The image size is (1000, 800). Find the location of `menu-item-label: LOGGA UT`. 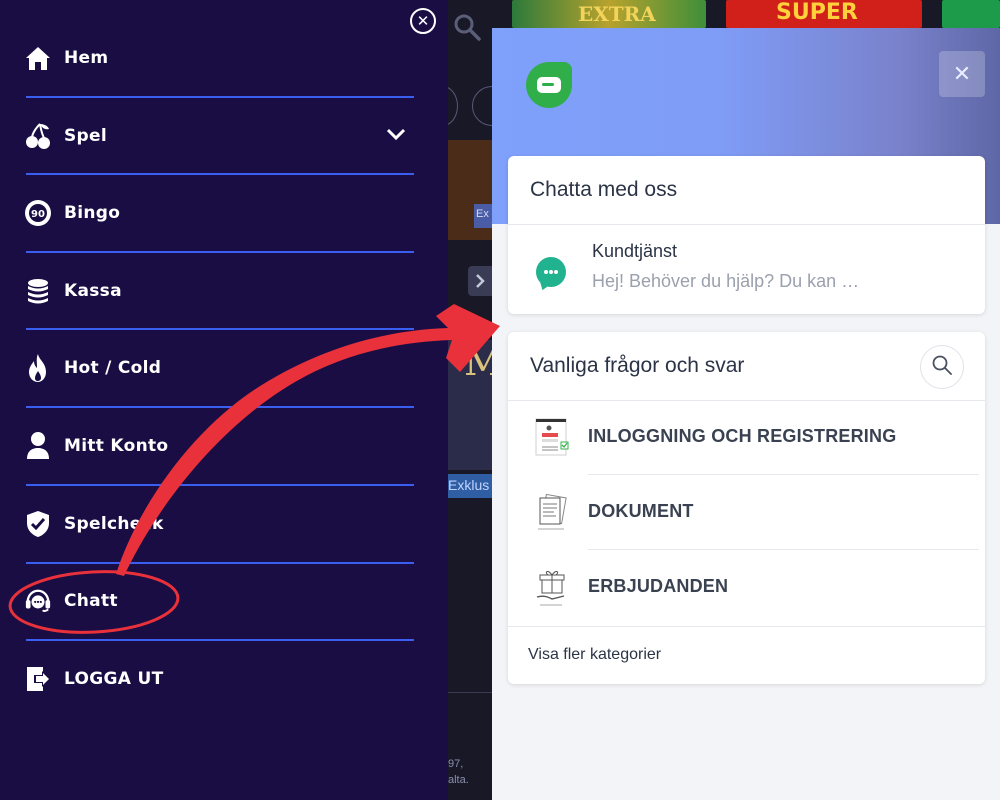

menu-item-label: LOGGA UT is located at coordinates (114, 679).